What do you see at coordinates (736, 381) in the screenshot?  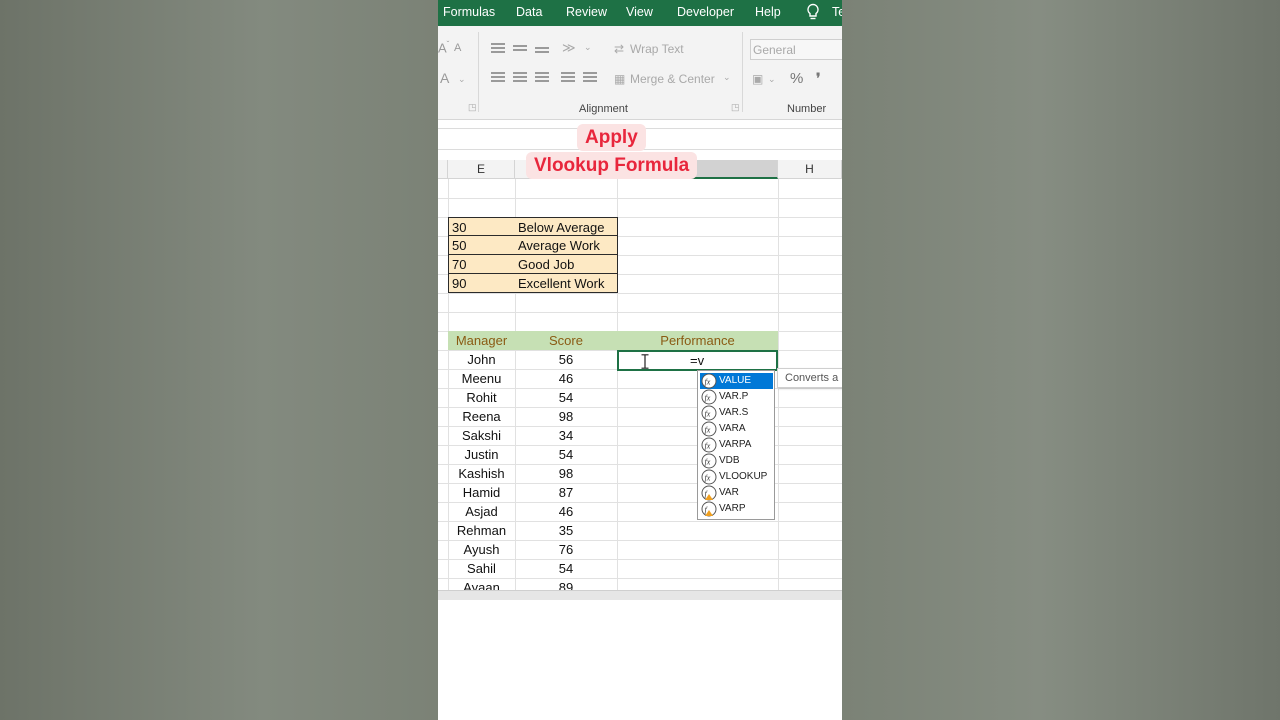 I see `autocomplete-item-value: fx VALUE` at bounding box center [736, 381].